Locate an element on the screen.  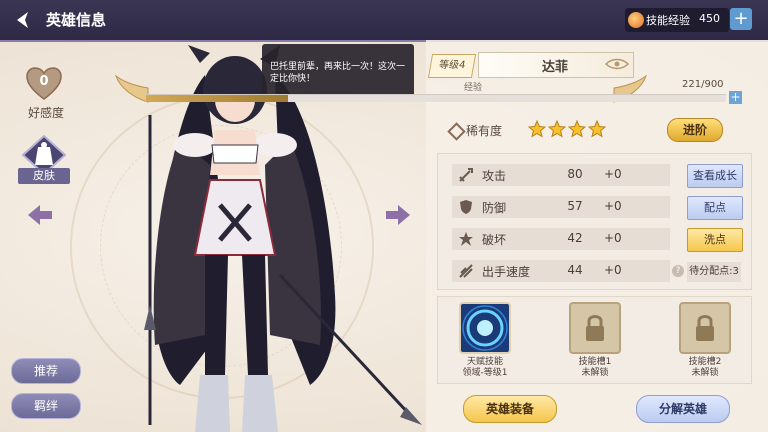
stat-value: 42 is located at coordinates (575, 238).